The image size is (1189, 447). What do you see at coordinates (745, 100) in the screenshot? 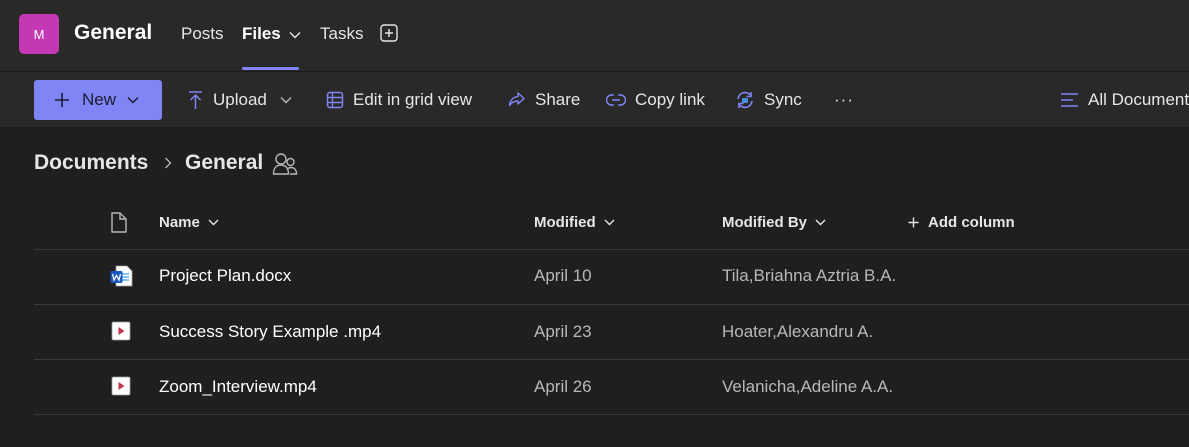
I see `sync-icon` at bounding box center [745, 100].